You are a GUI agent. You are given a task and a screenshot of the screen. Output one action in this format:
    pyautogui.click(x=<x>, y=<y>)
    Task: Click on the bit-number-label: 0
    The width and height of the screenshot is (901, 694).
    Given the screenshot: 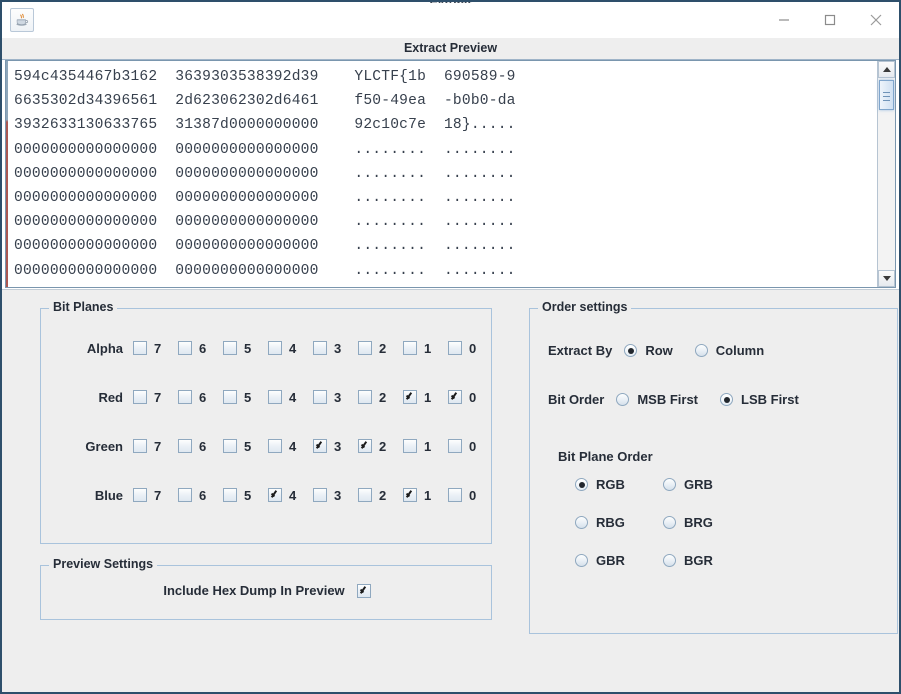 What is the action you would take?
    pyautogui.click(x=473, y=348)
    